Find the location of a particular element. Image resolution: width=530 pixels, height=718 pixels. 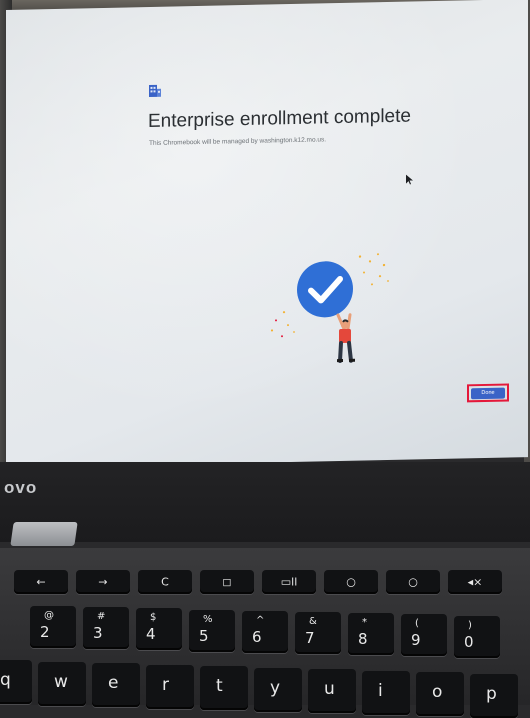

overview-key: ▭ll is located at coordinates (289, 582).